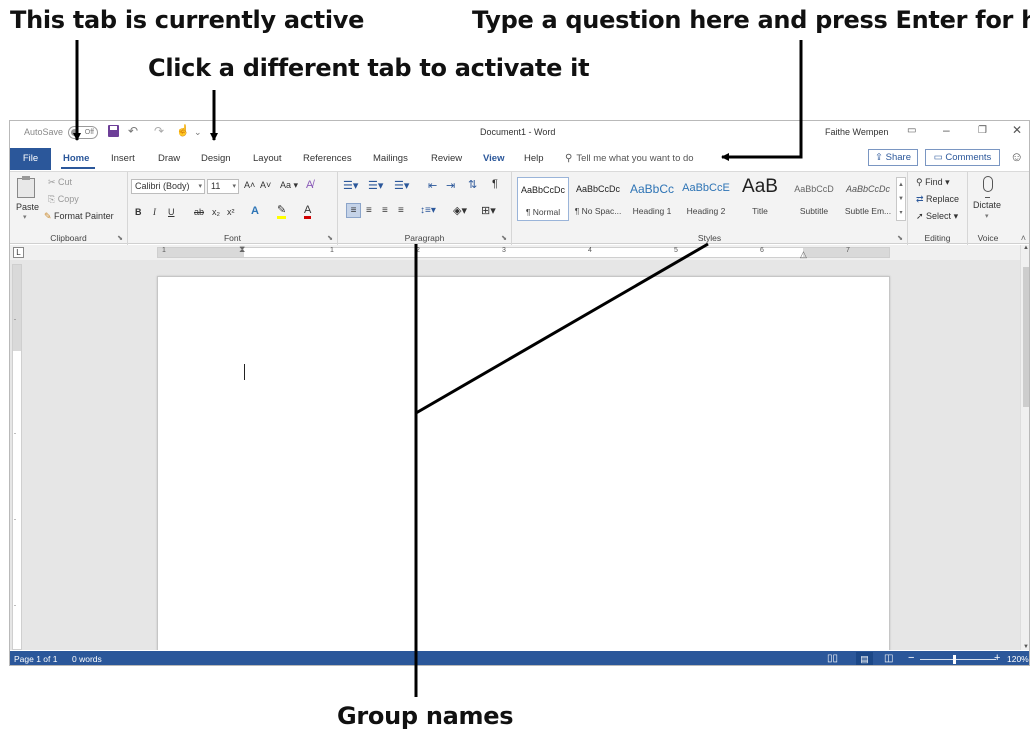 The height and width of the screenshot is (737, 1030). Describe the element at coordinates (803, 254) in the screenshot. I see `right-indent-marker-icon: △` at that location.